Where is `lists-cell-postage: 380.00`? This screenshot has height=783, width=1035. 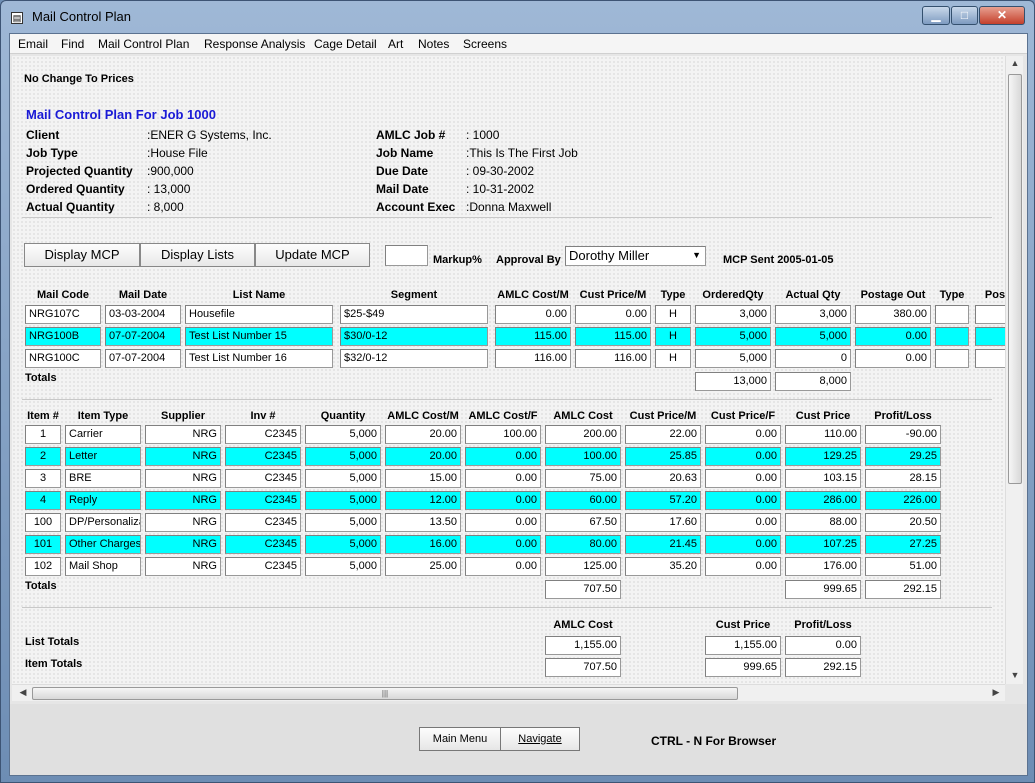
lists-cell-postage: 380.00 is located at coordinates (893, 314).